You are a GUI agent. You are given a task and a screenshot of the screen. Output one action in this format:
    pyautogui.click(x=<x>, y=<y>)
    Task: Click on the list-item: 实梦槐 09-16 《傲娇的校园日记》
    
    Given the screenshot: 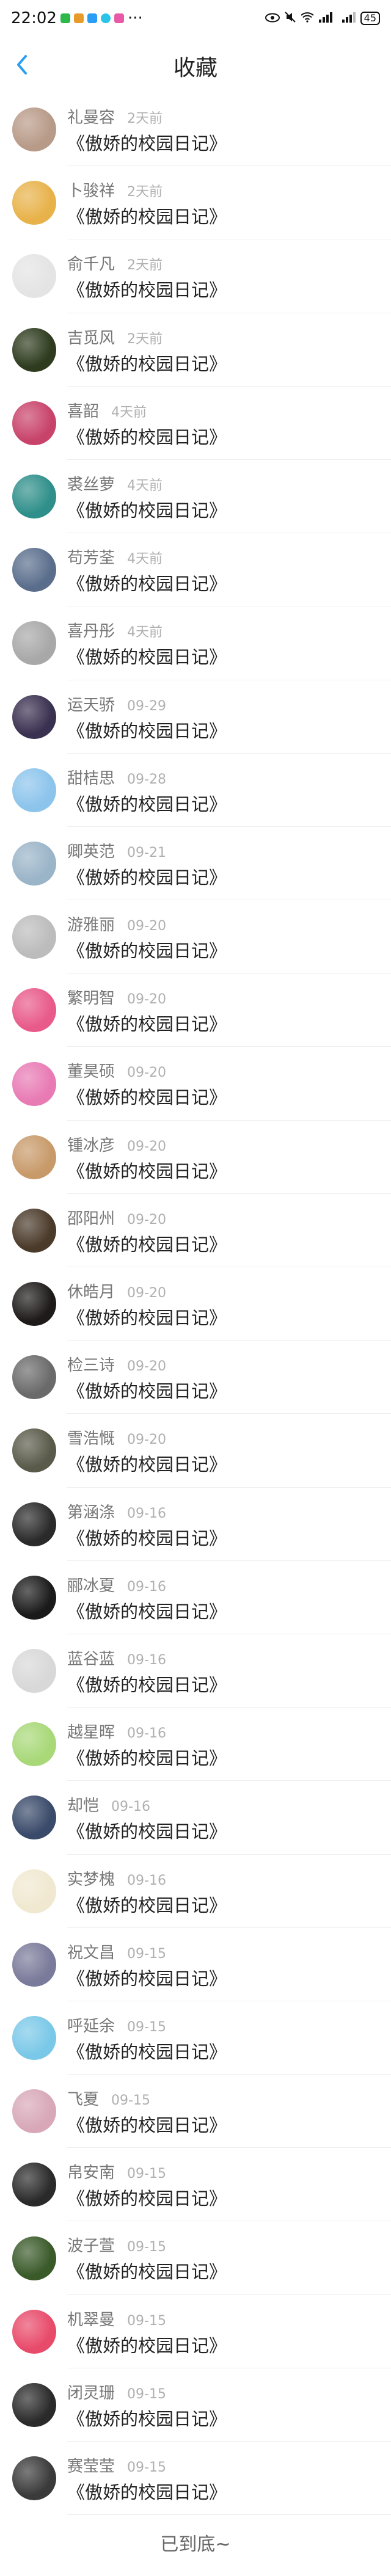 What is the action you would take?
    pyautogui.click(x=195, y=1891)
    